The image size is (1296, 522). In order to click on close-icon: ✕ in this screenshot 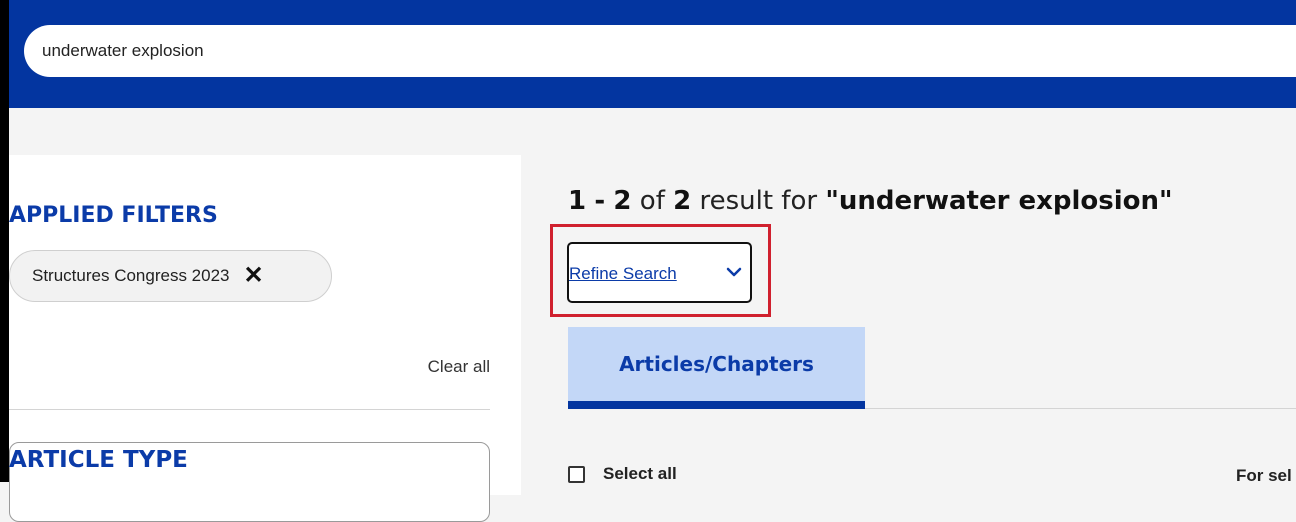, I will do `click(254, 276)`.